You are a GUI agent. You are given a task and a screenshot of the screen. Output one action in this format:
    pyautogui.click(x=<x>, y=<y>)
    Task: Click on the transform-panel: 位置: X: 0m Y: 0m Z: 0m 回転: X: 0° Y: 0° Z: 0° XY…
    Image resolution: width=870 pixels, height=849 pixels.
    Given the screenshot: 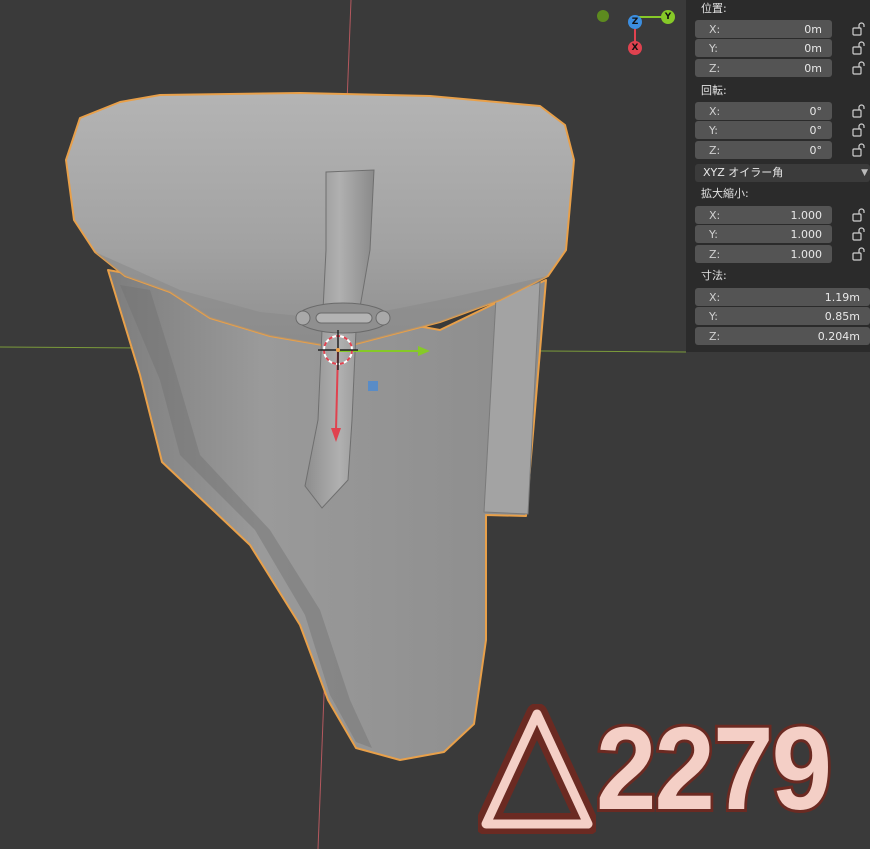 What is the action you would take?
    pyautogui.click(x=778, y=176)
    